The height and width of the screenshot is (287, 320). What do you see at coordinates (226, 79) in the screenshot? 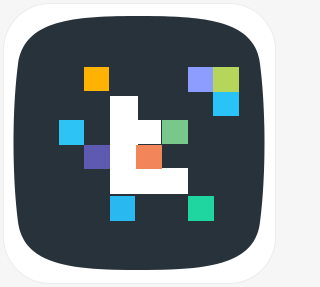
I see `lime-pixel` at bounding box center [226, 79].